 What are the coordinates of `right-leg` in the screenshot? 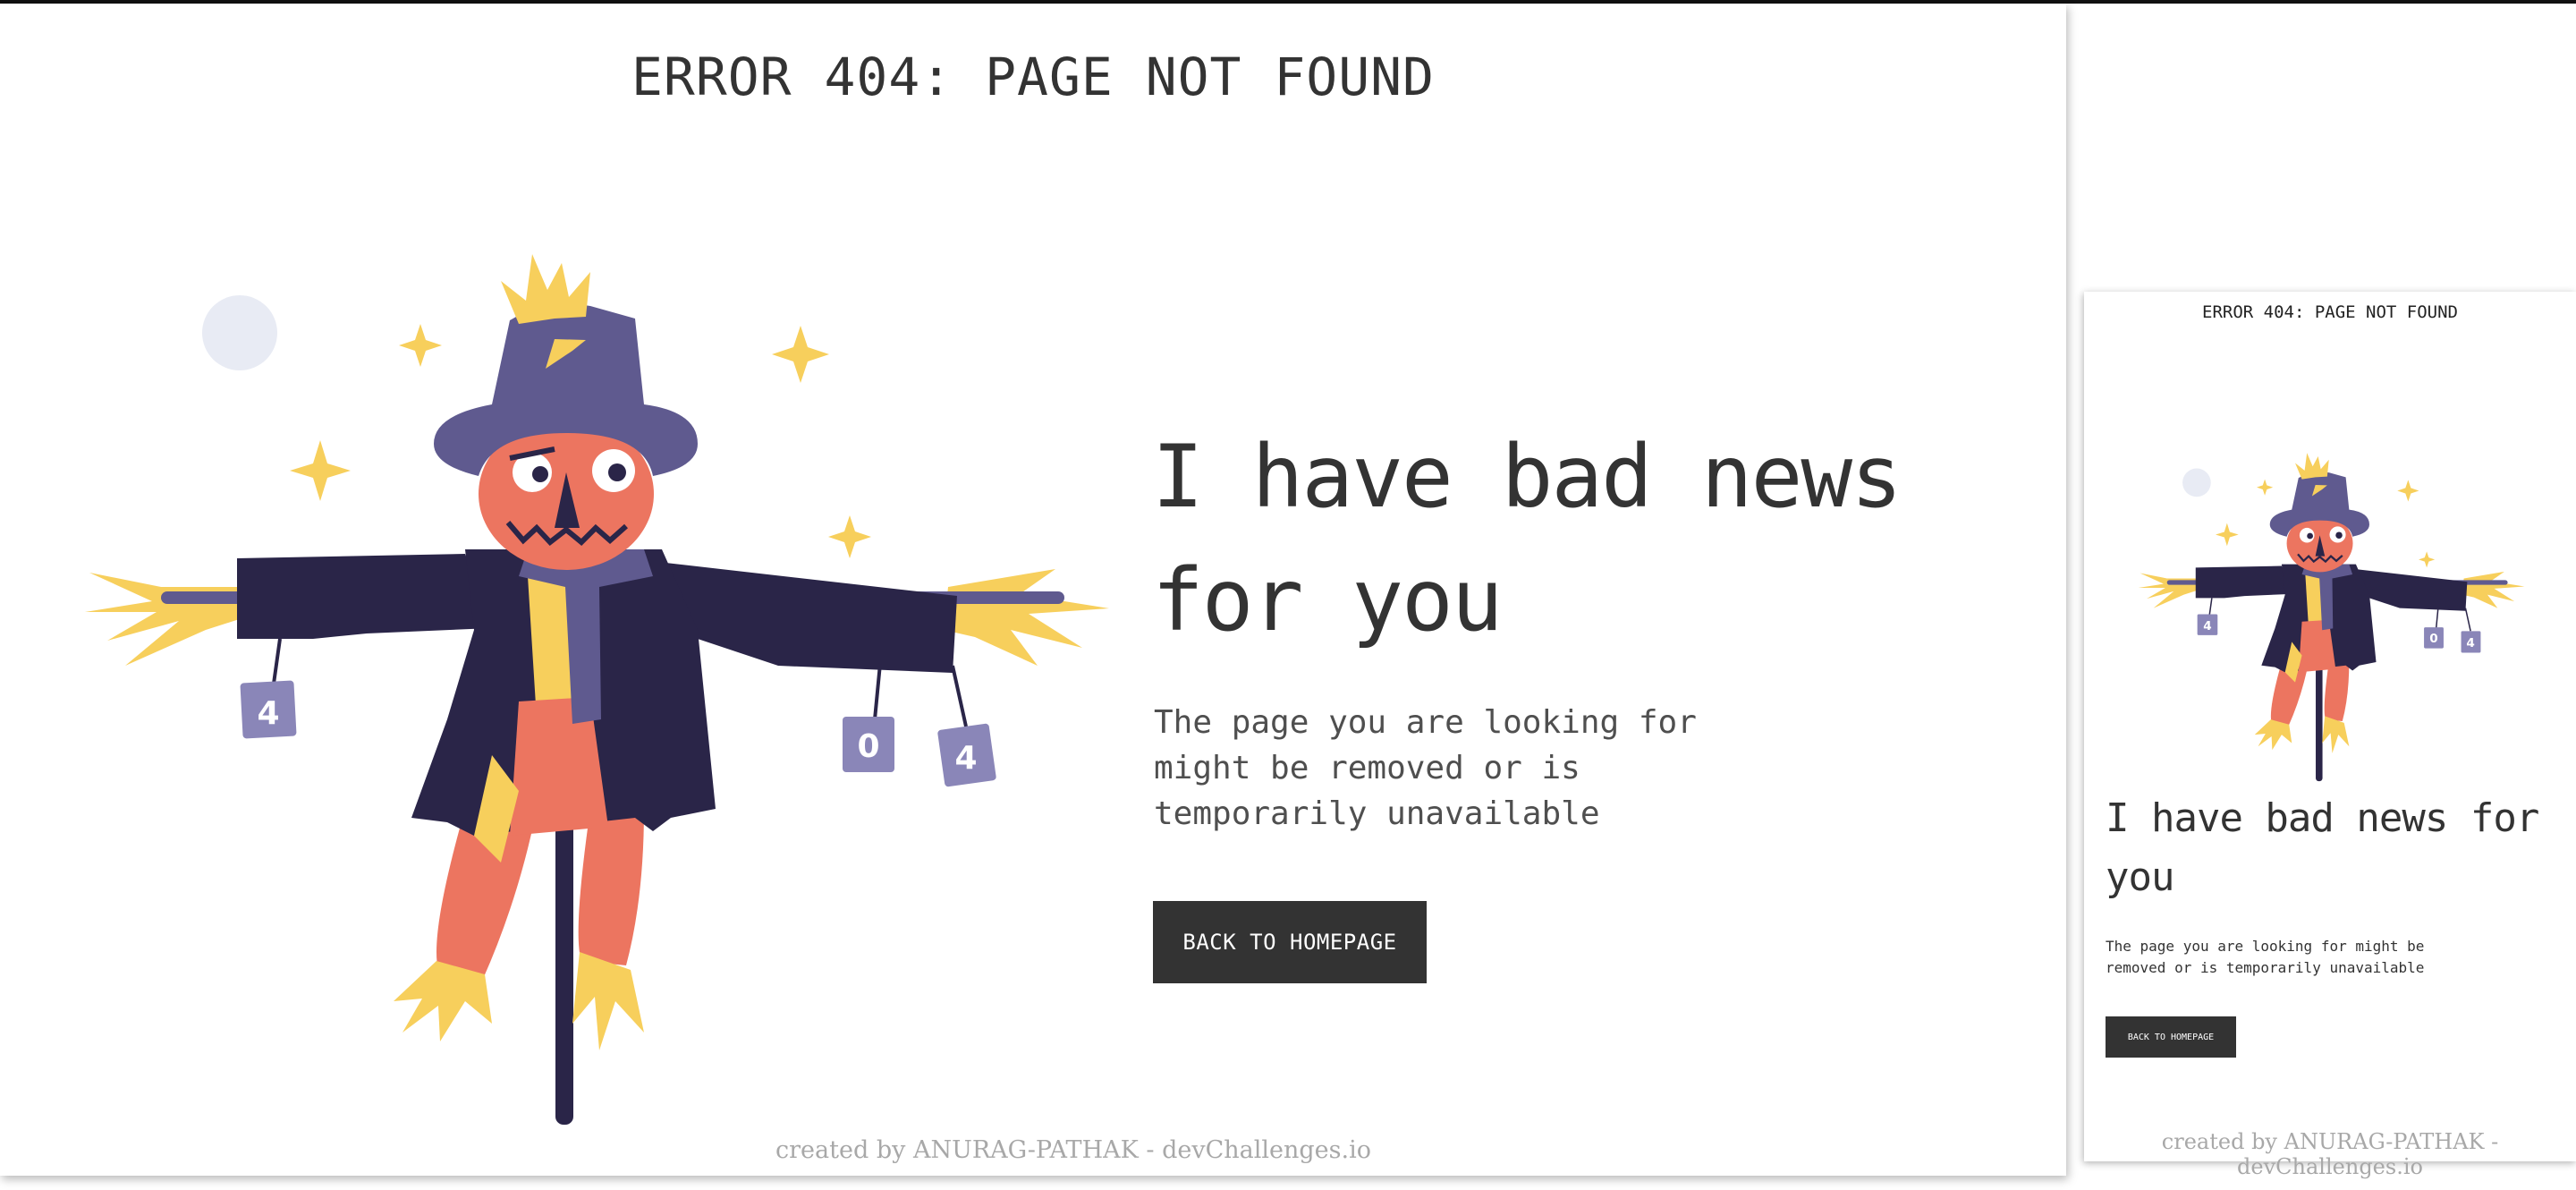 It's located at (611, 887).